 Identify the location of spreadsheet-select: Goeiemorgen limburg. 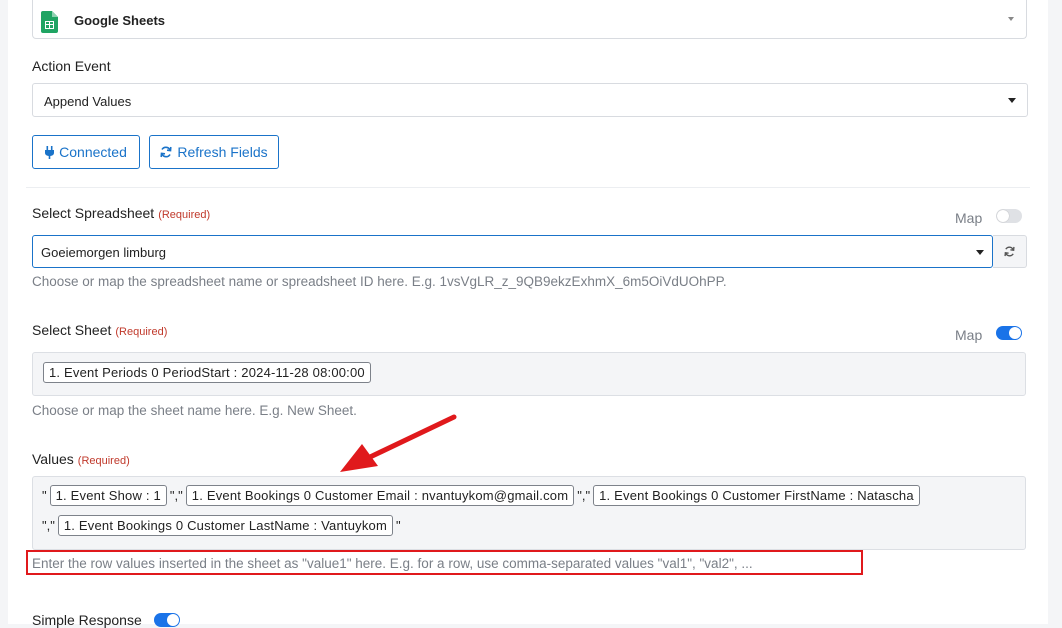
(512, 251).